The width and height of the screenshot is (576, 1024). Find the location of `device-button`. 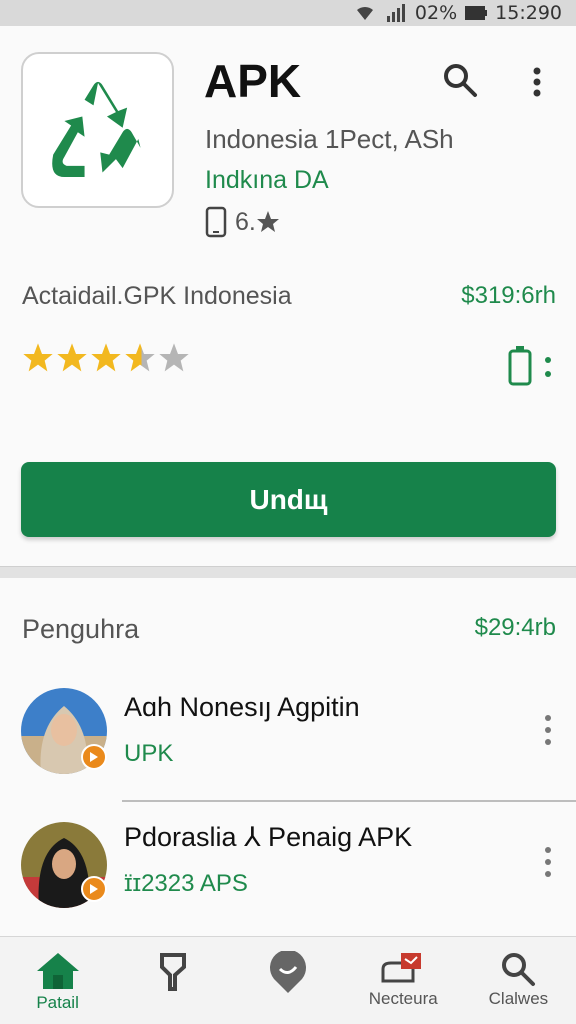

device-button is located at coordinates (520, 366).